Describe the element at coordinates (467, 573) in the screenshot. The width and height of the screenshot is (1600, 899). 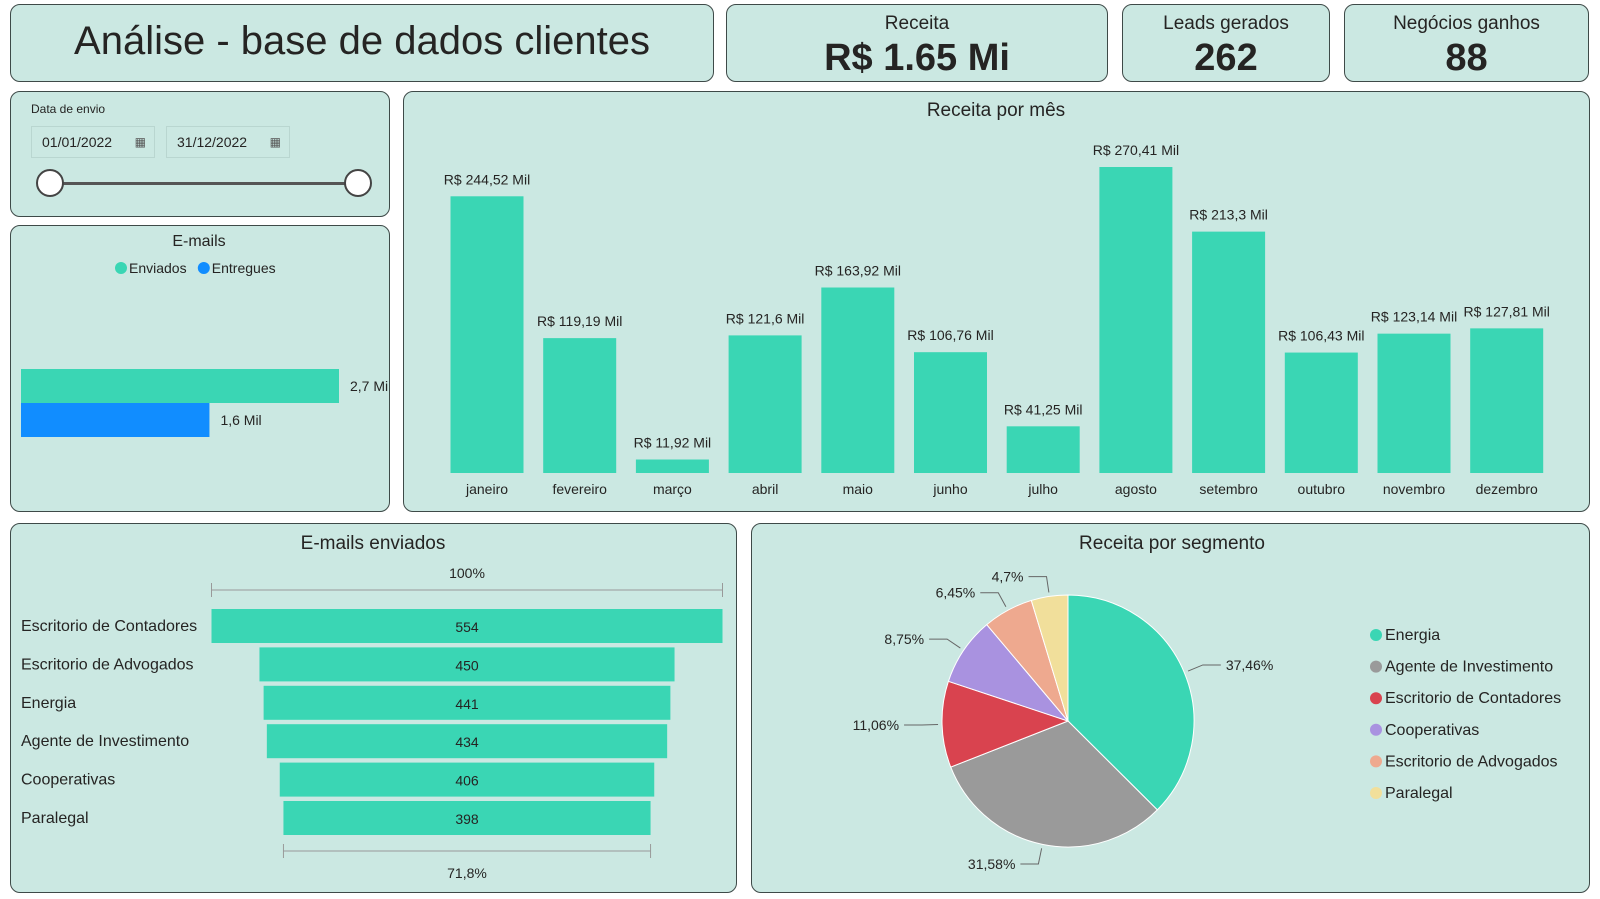
I see `funnel-top-percent: 100%` at that location.